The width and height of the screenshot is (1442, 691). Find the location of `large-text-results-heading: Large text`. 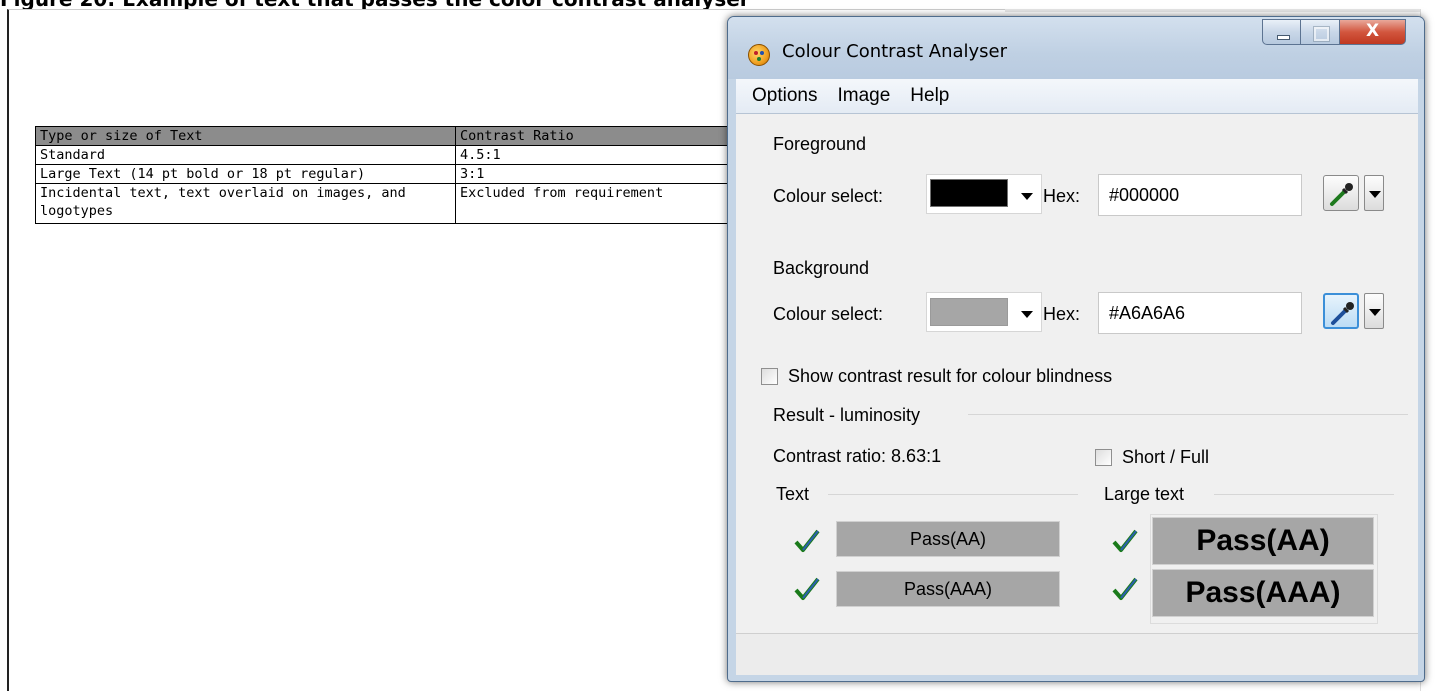

large-text-results-heading: Large text is located at coordinates (1144, 494).